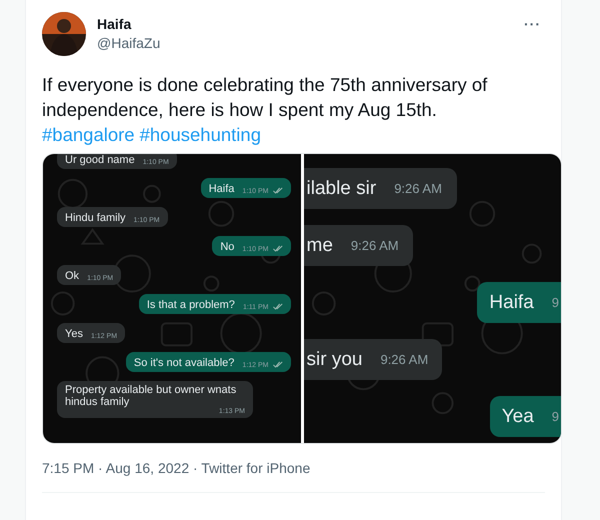 The image size is (600, 520). Describe the element at coordinates (334, 359) in the screenshot. I see `message-text: sir you` at that location.